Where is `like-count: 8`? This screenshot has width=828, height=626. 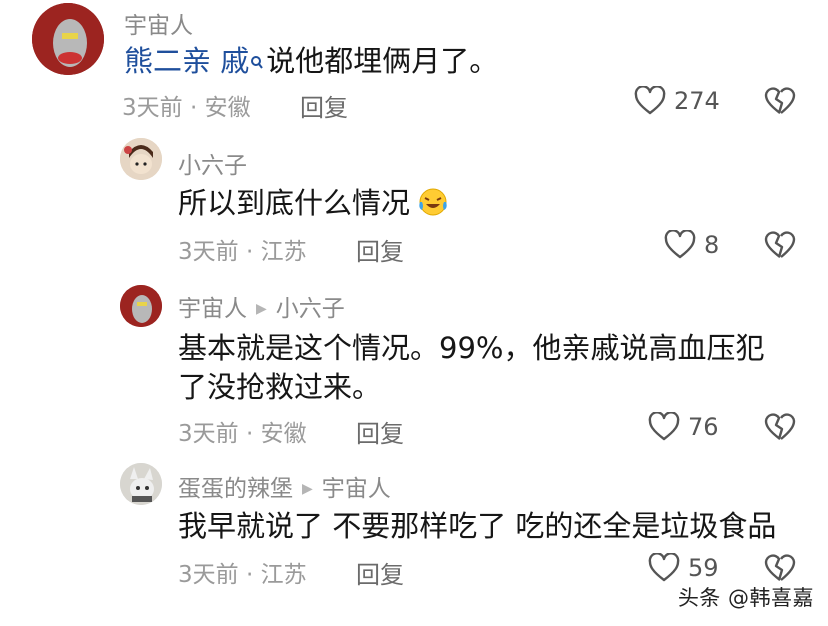 like-count: 8 is located at coordinates (712, 245).